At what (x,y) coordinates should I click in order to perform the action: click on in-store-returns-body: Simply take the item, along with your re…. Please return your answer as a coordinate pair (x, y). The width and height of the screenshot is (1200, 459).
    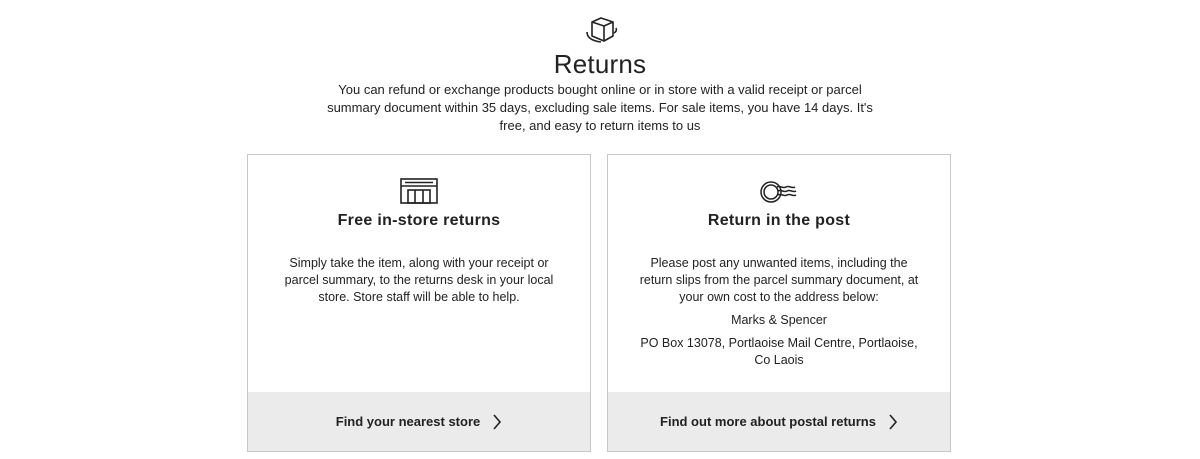
    Looking at the image, I should click on (419, 283).